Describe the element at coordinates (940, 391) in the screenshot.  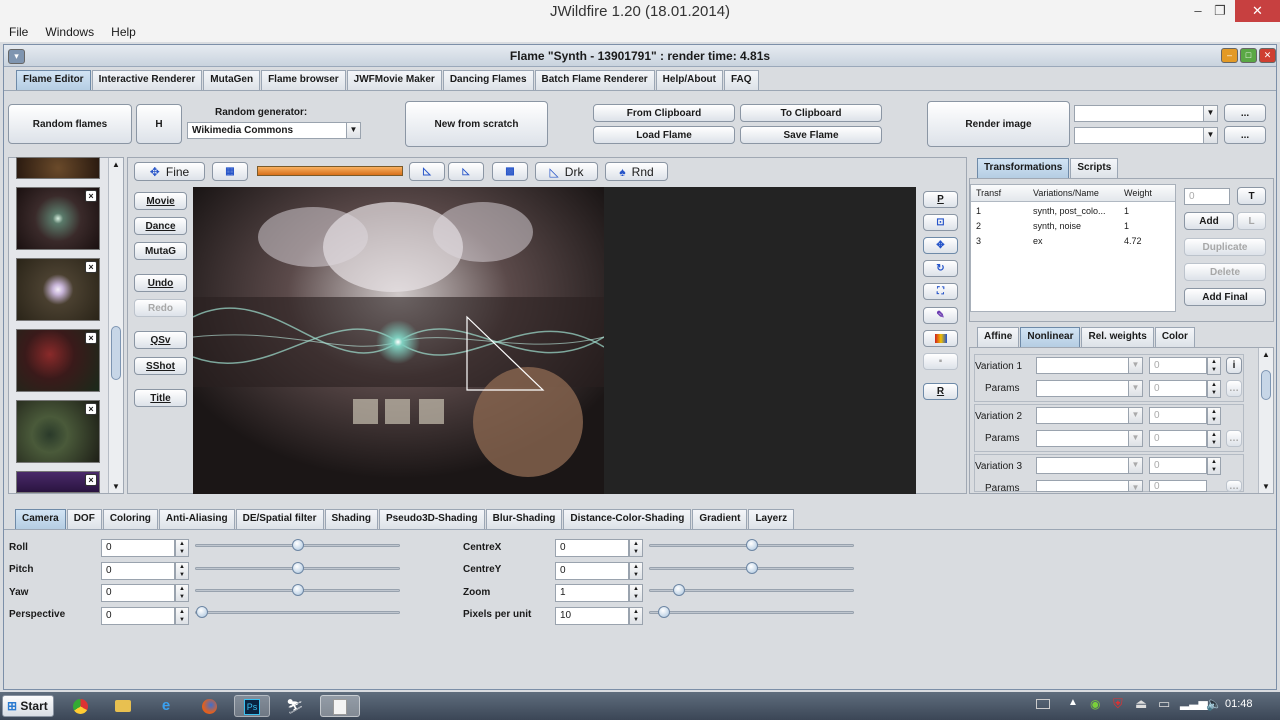
I see `r-button: R` at that location.